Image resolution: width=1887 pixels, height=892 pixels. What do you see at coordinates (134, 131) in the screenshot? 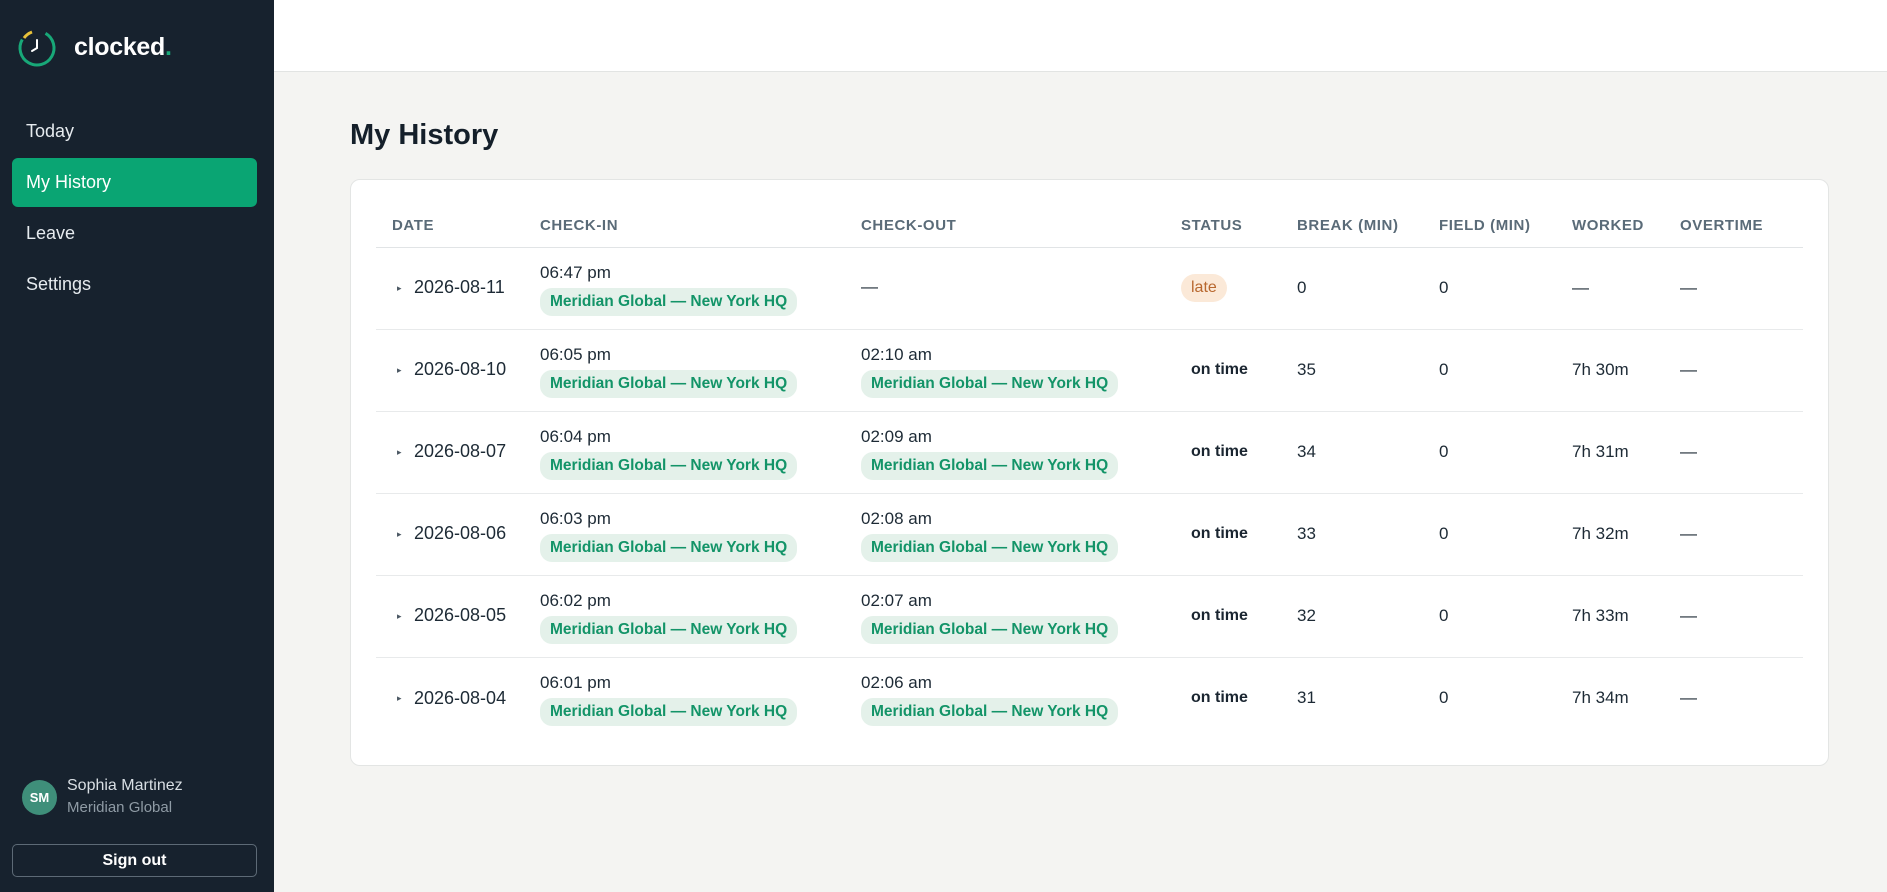
I see `nav-item-today: Today` at bounding box center [134, 131].